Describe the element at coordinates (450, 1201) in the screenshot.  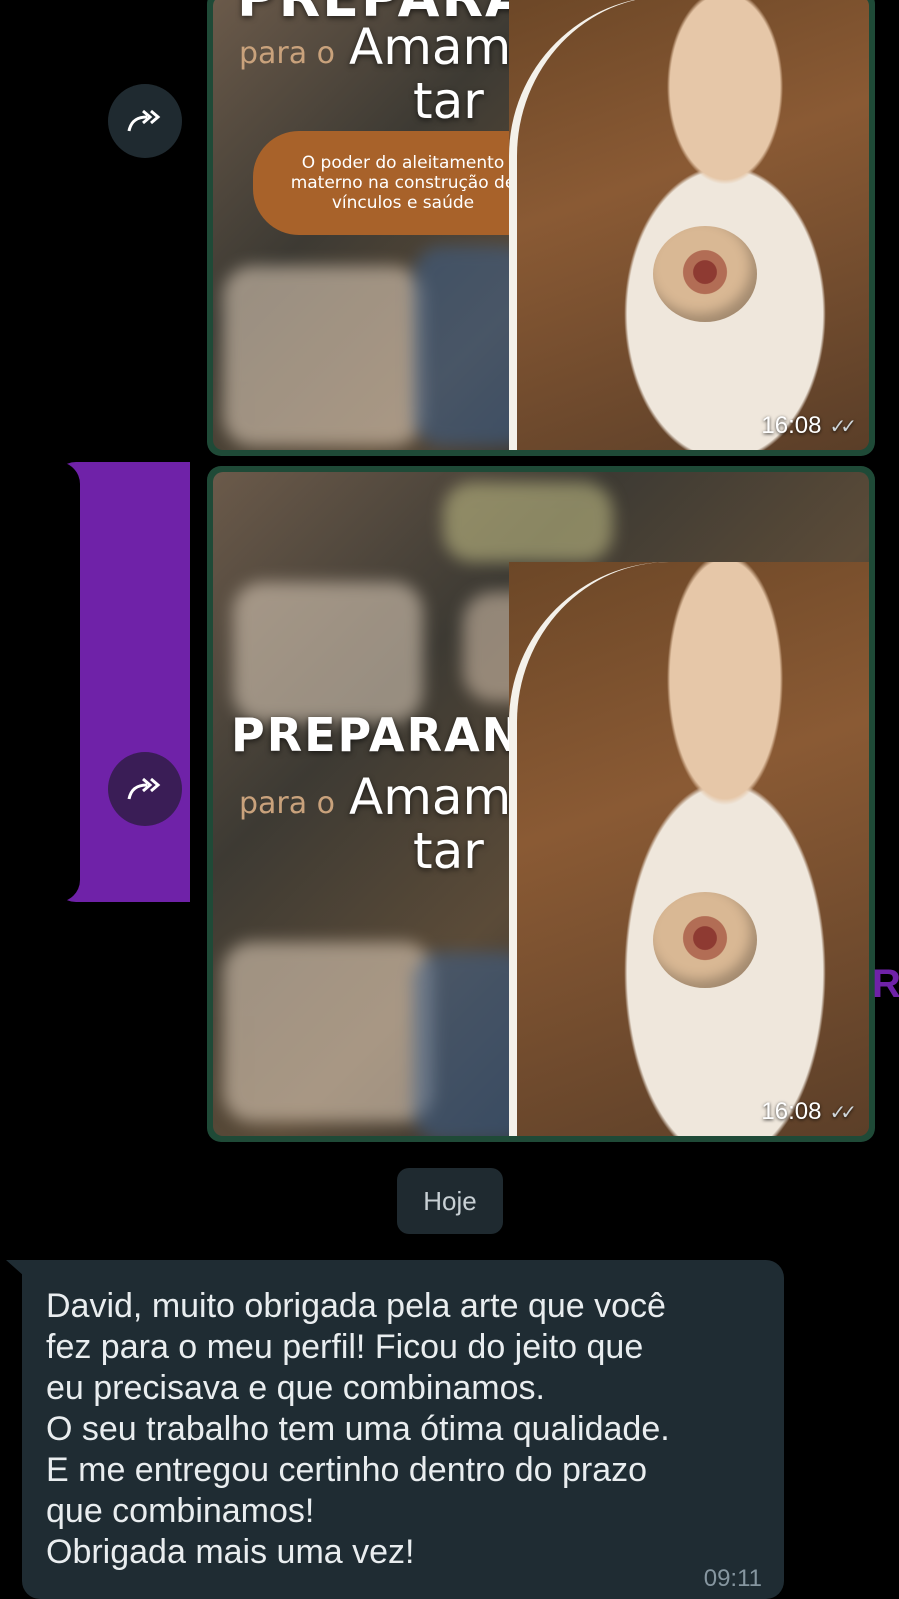
I see `date-divider: Hoje` at that location.